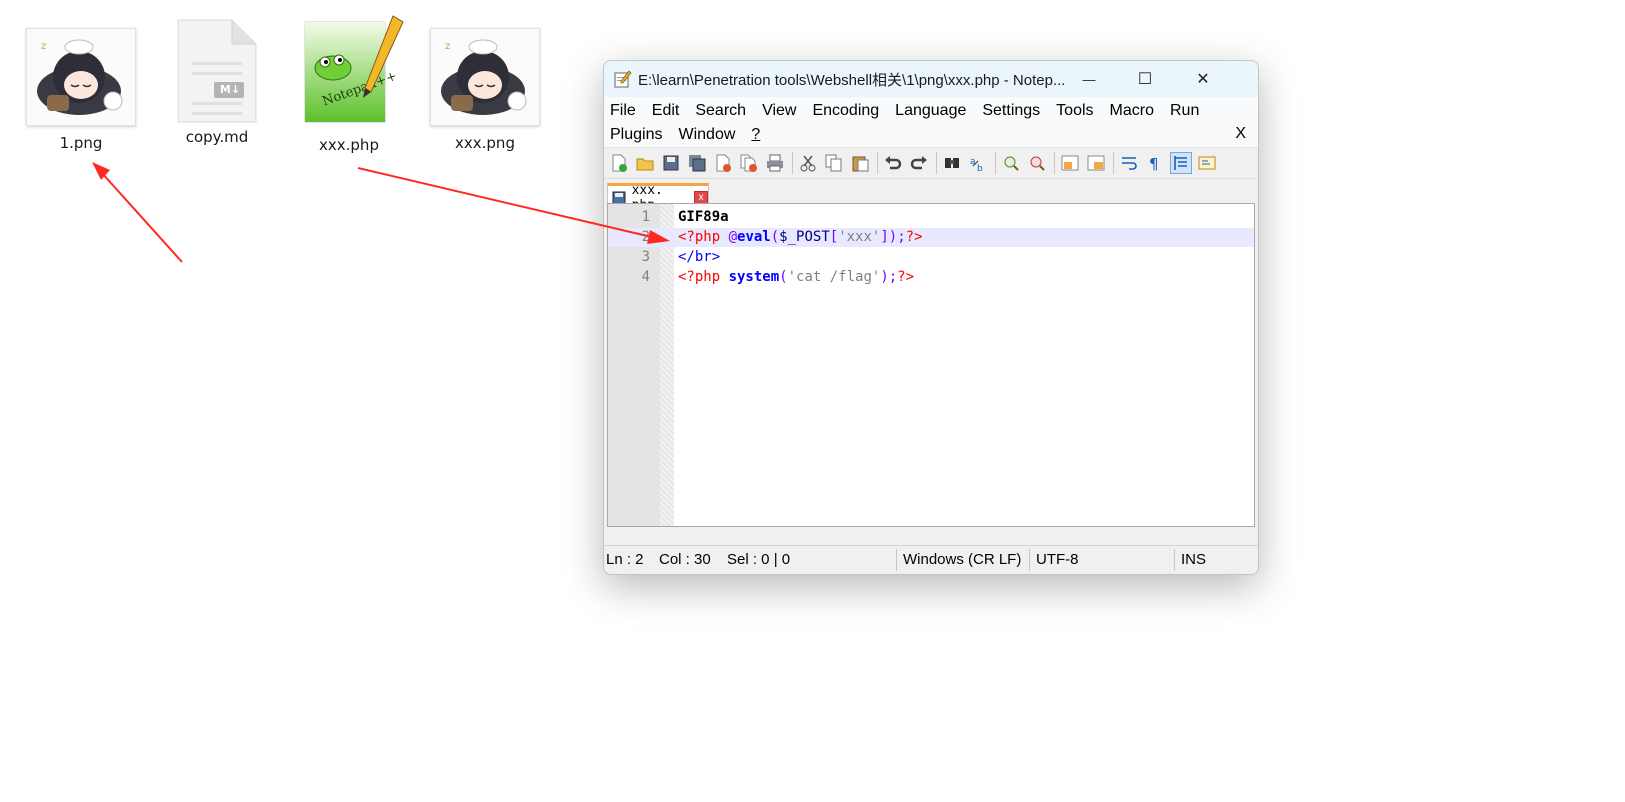  Describe the element at coordinates (349, 145) in the screenshot. I see `file-label: xxx.php` at that location.